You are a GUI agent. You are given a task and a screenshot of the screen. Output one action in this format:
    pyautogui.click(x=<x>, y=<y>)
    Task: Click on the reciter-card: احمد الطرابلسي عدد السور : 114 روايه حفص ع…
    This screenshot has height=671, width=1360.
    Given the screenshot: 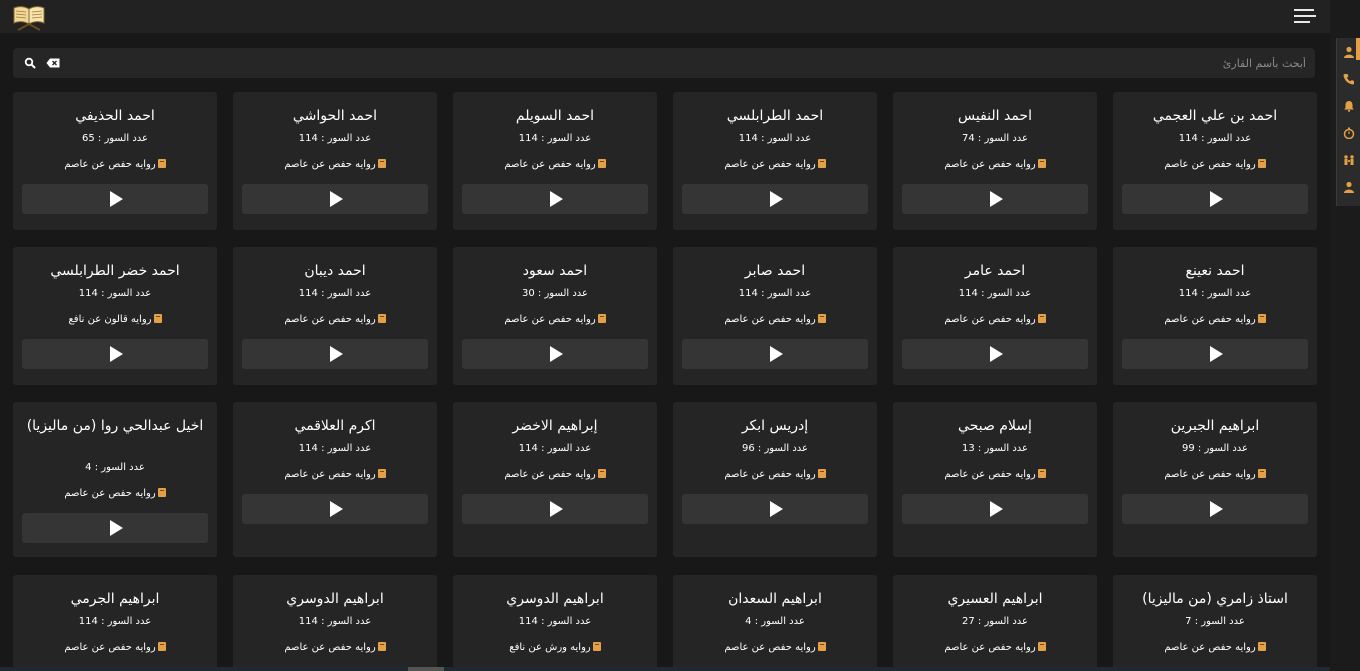 What is the action you would take?
    pyautogui.click(x=775, y=161)
    